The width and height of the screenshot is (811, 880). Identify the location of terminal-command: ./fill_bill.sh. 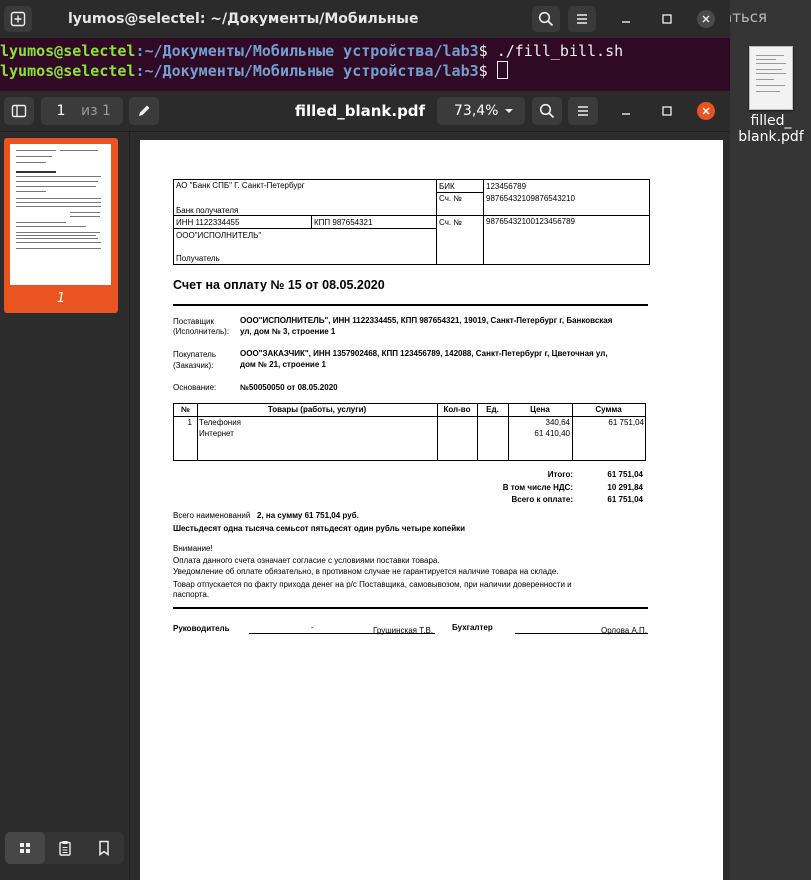
(560, 51).